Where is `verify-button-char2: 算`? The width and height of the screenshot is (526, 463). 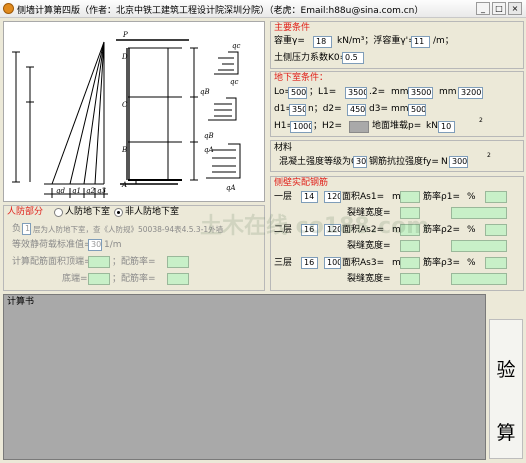 verify-button-char2: 算 is located at coordinates (506, 433).